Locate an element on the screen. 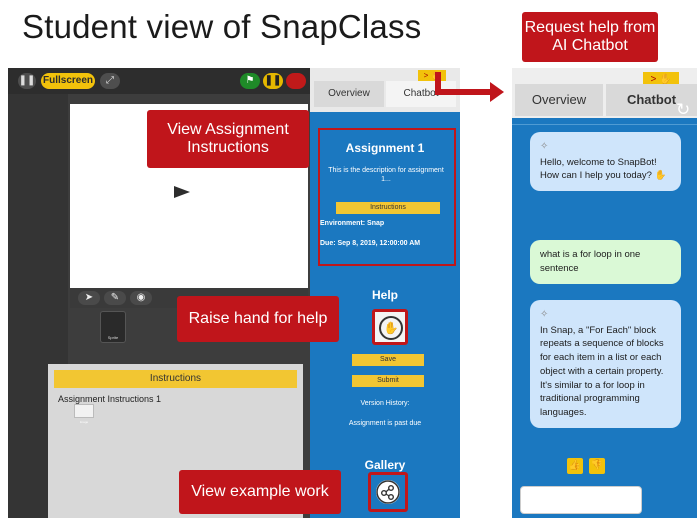 Image resolution: width=697 pixels, height=518 pixels. slide-title: Student view of SnapClass is located at coordinates (222, 26).